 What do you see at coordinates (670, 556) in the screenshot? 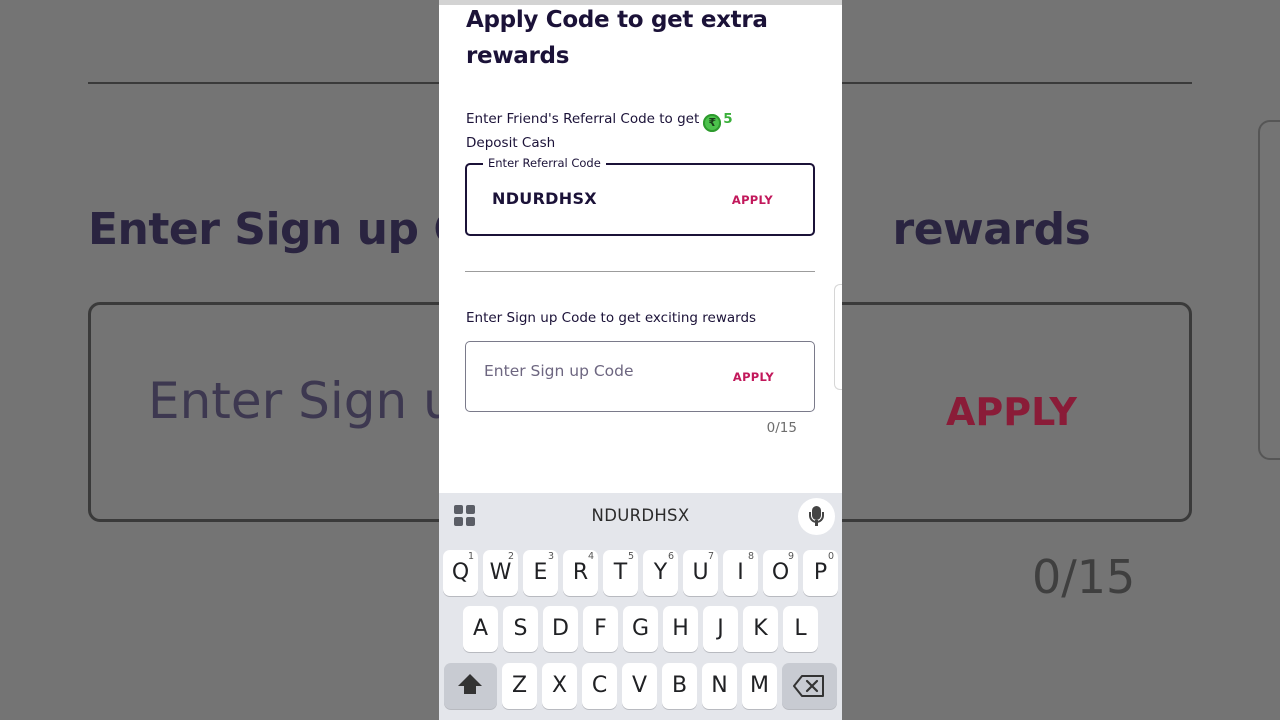
I see `key-hint-6: 6` at bounding box center [670, 556].